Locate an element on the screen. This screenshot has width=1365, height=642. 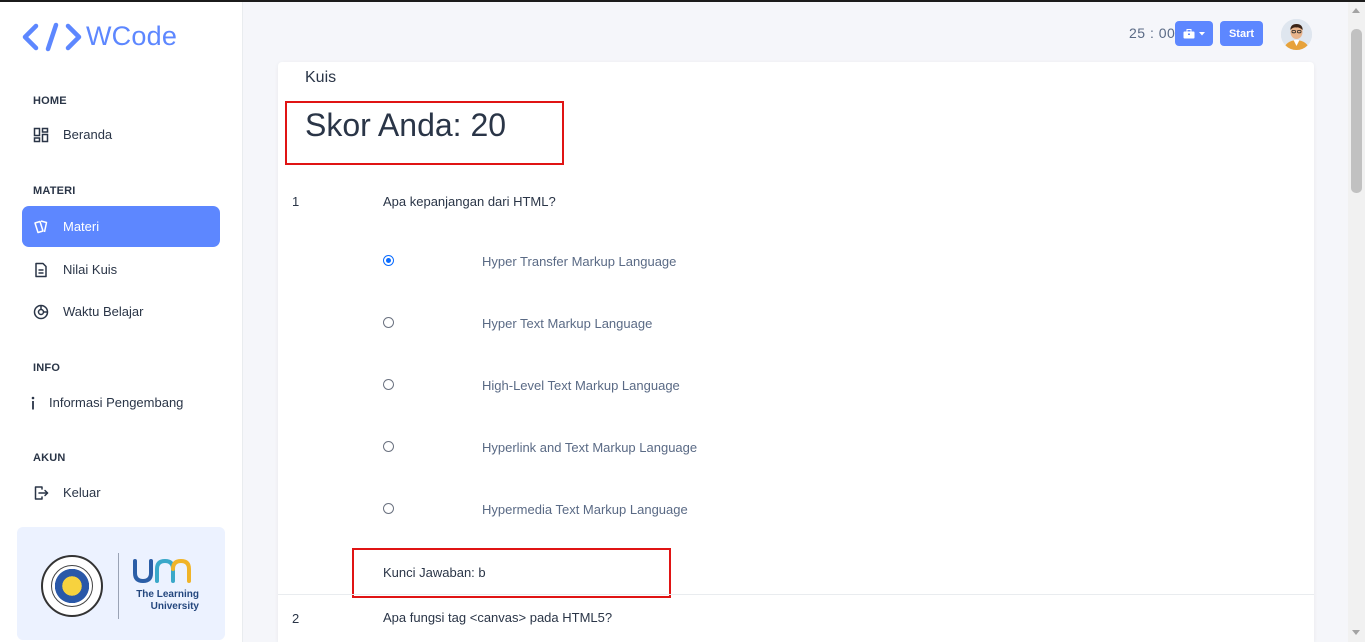
option-radio-b is located at coordinates (388, 322).